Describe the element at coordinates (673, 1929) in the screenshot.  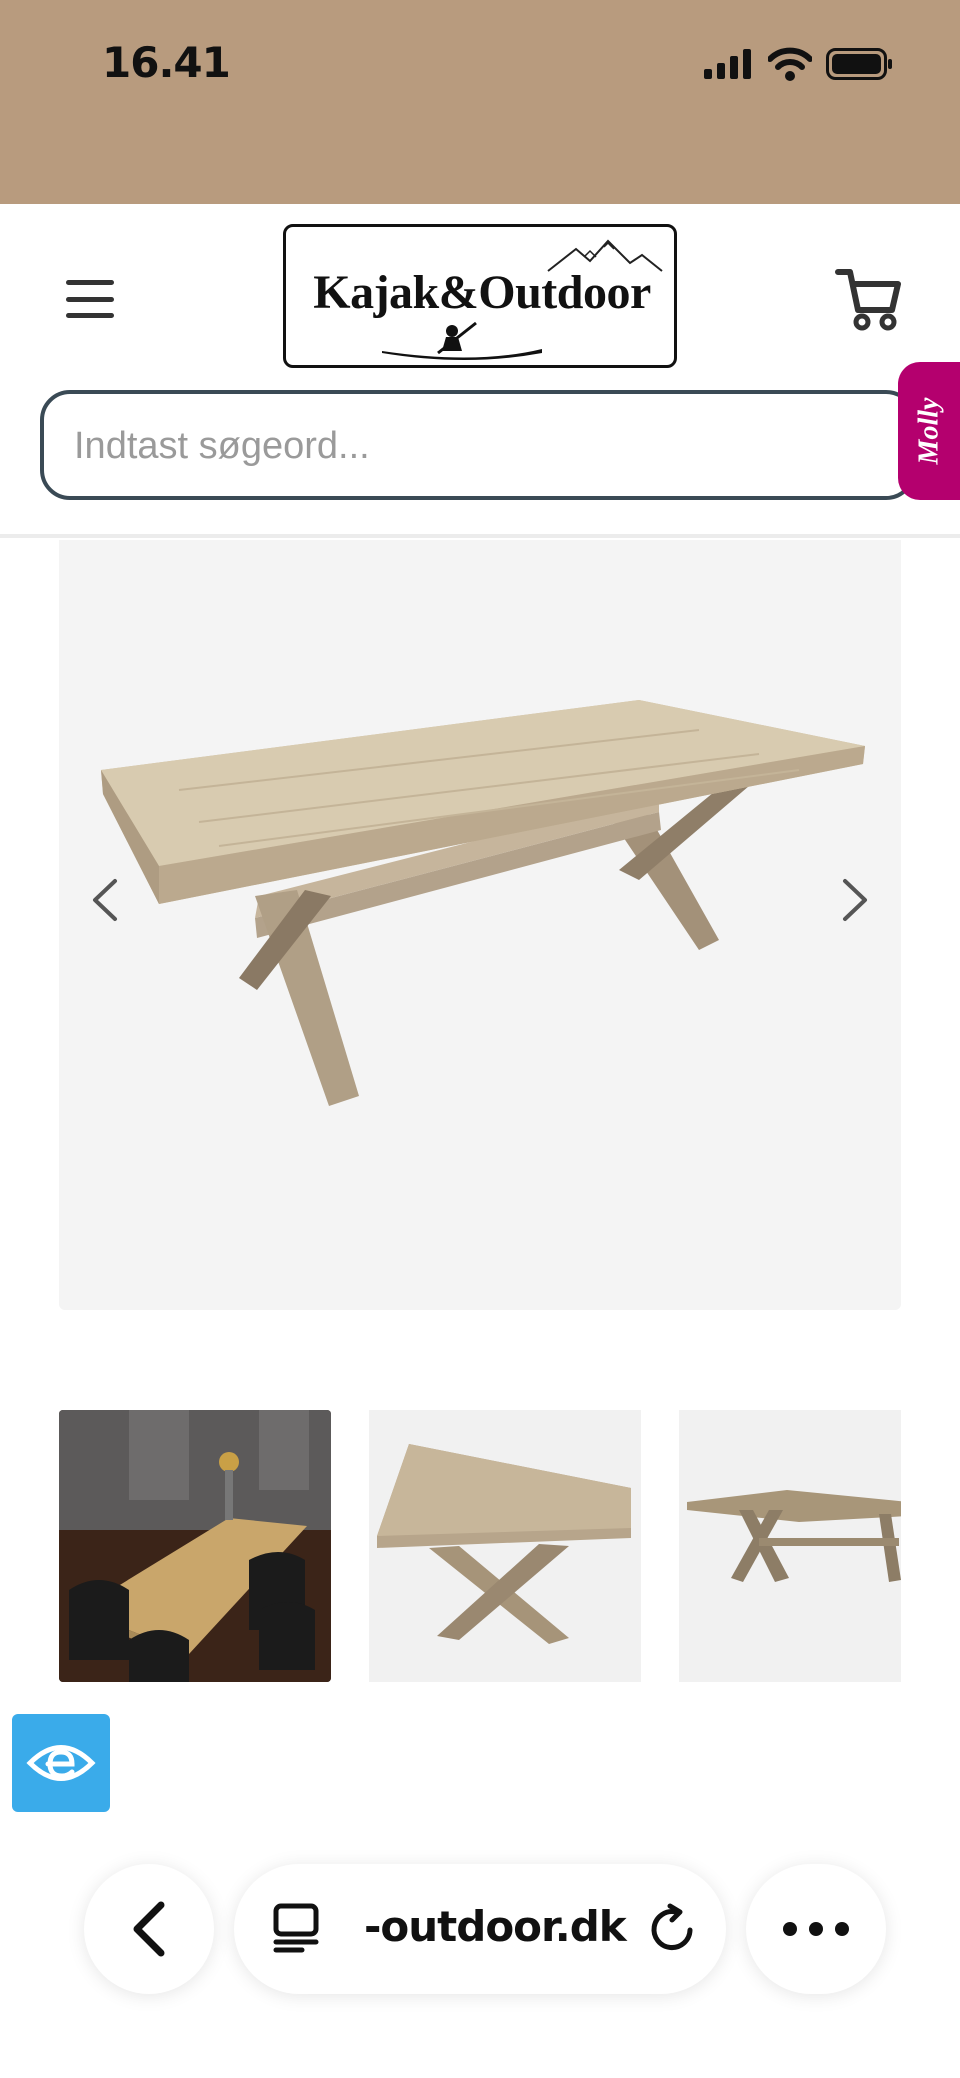
I see `reload-icon` at that location.